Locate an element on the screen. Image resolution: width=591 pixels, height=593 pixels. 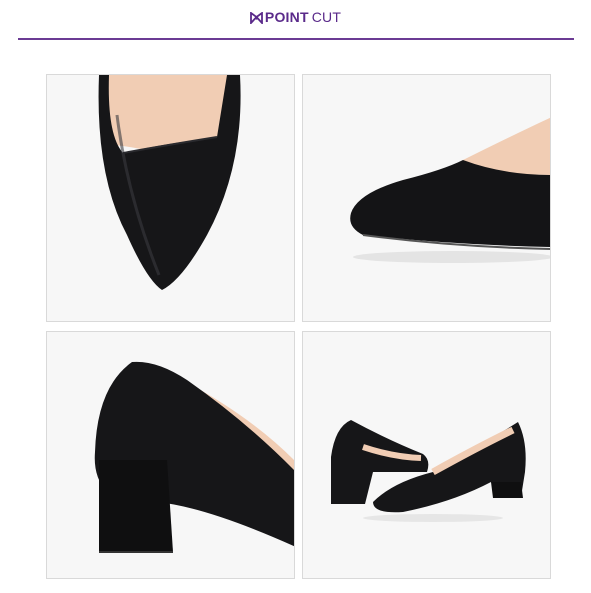
header: POINT CUT is located at coordinates (295, 19).